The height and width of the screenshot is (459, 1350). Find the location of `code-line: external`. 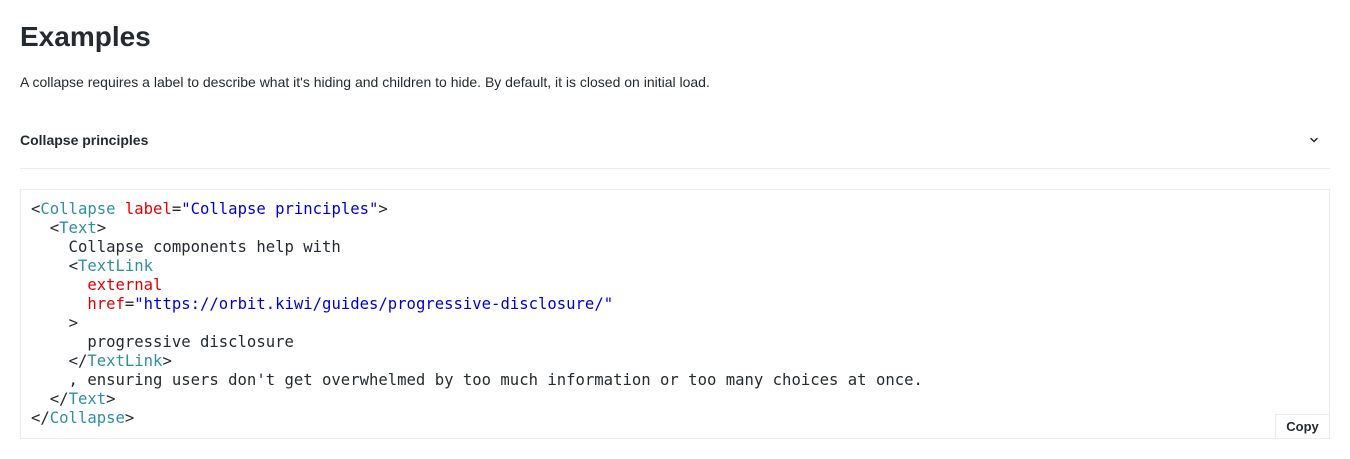

code-line: external is located at coordinates (477, 285).